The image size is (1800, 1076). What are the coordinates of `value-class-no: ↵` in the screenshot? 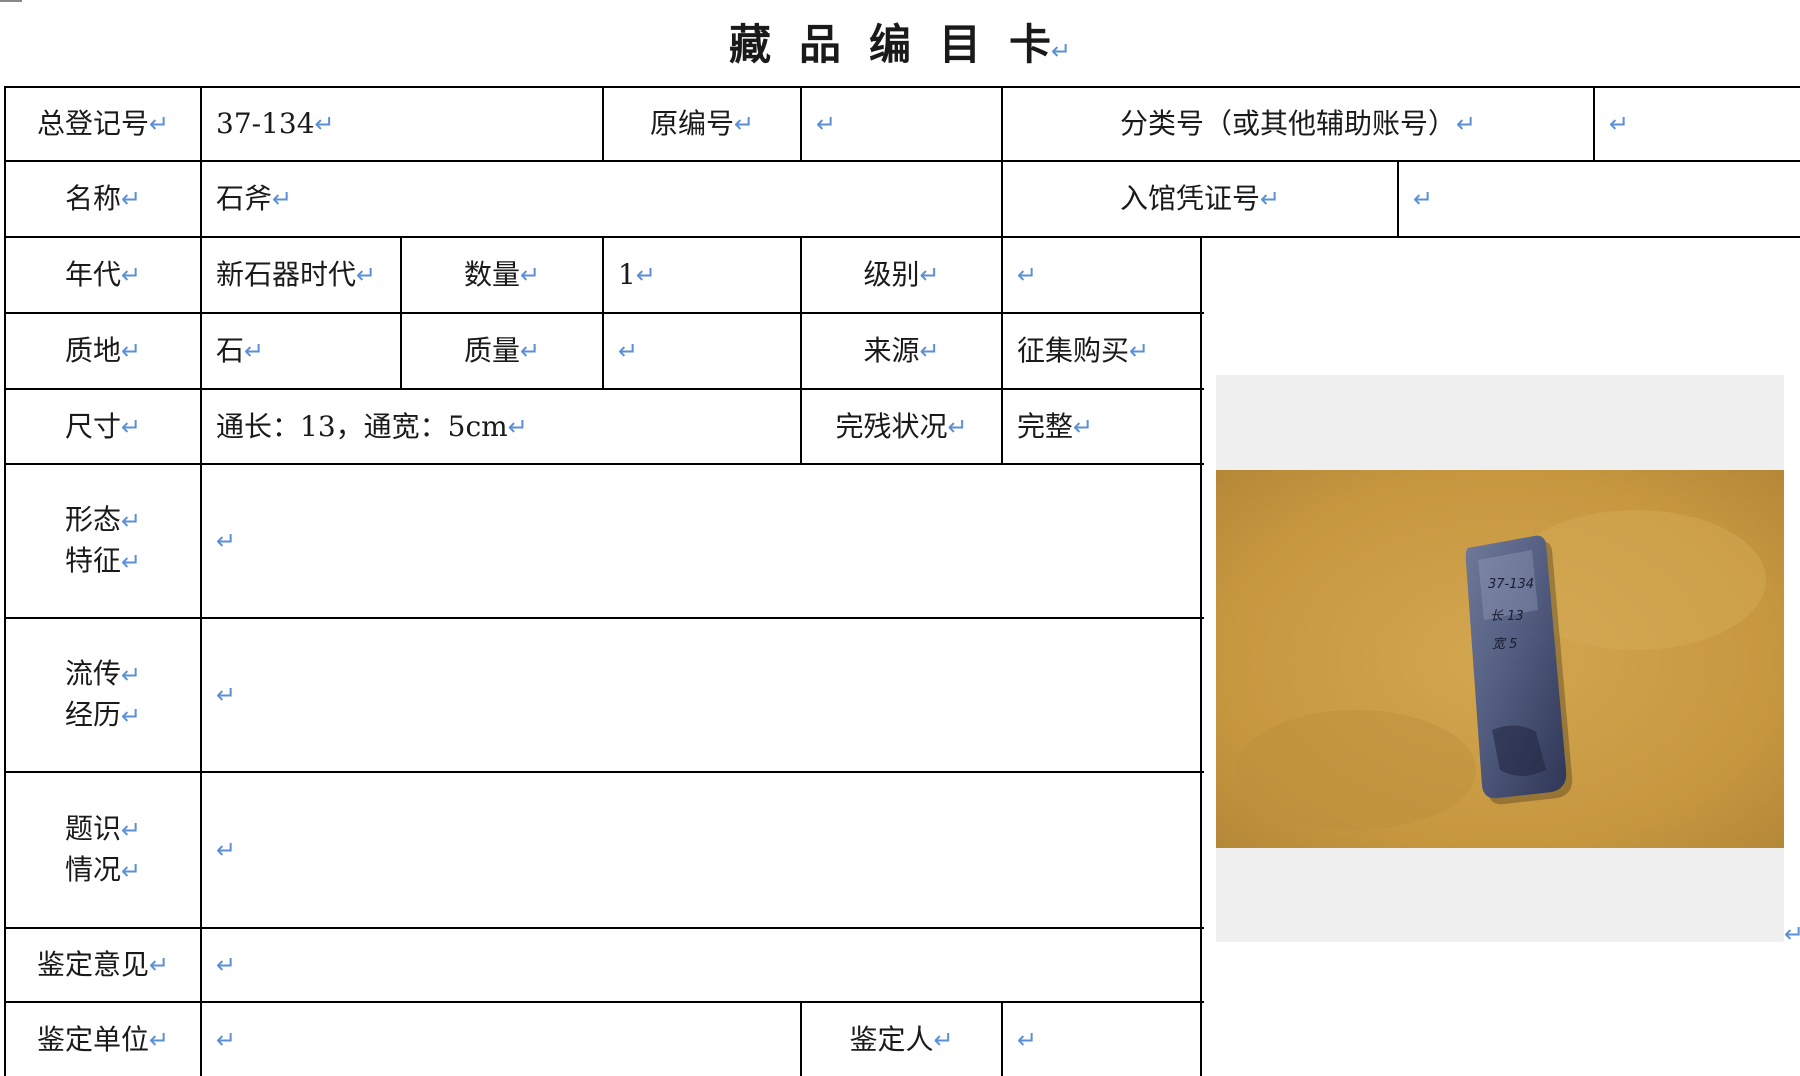 It's located at (1697, 124).